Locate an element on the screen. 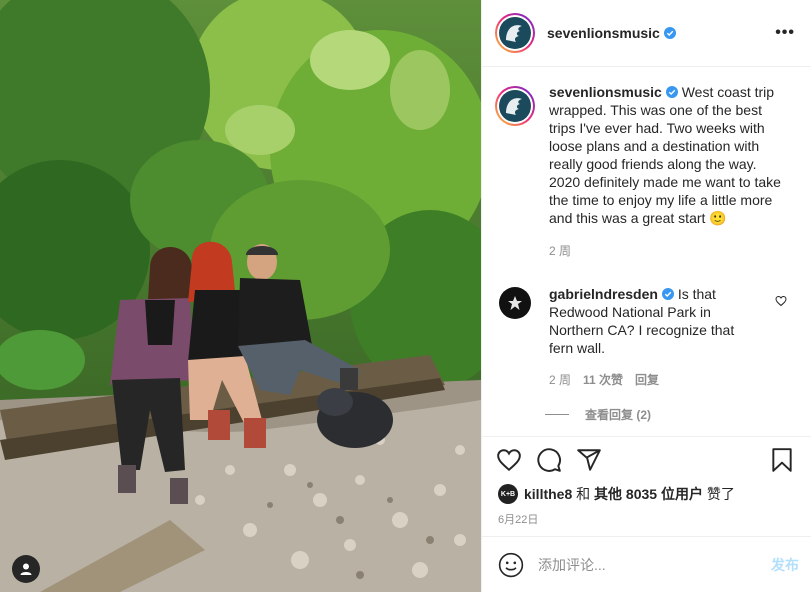 The height and width of the screenshot is (592, 811). comment-input is located at coordinates (654, 564).